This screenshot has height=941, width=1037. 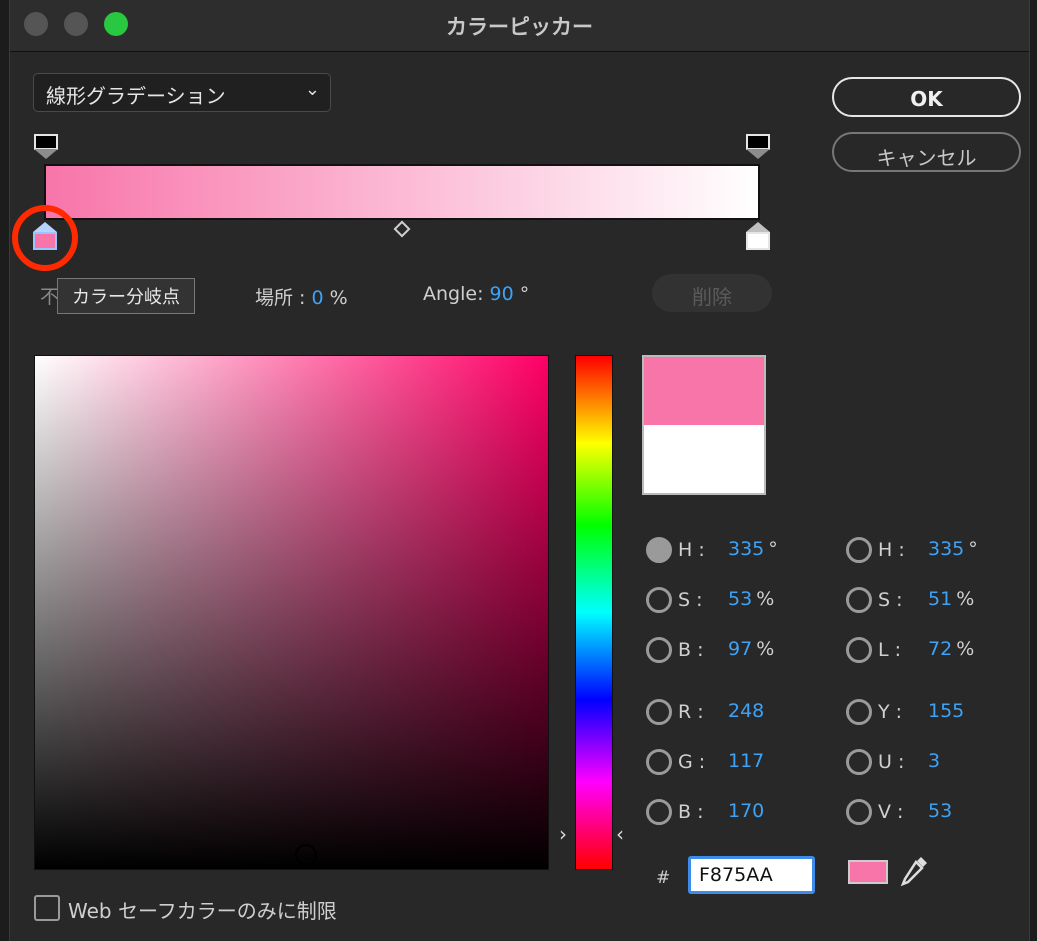 What do you see at coordinates (973, 549) in the screenshot?
I see `hsl-unit-0: °` at bounding box center [973, 549].